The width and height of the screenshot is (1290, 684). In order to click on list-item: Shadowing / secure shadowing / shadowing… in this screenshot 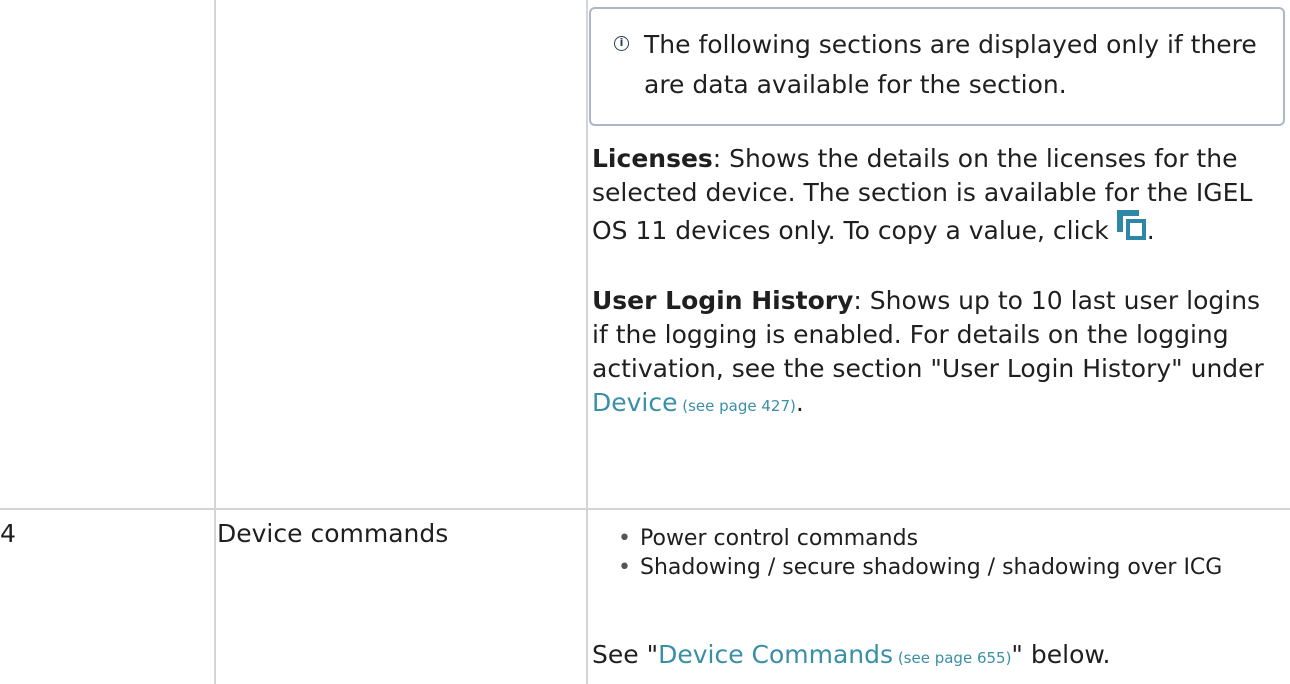, I will do `click(948, 567)`.